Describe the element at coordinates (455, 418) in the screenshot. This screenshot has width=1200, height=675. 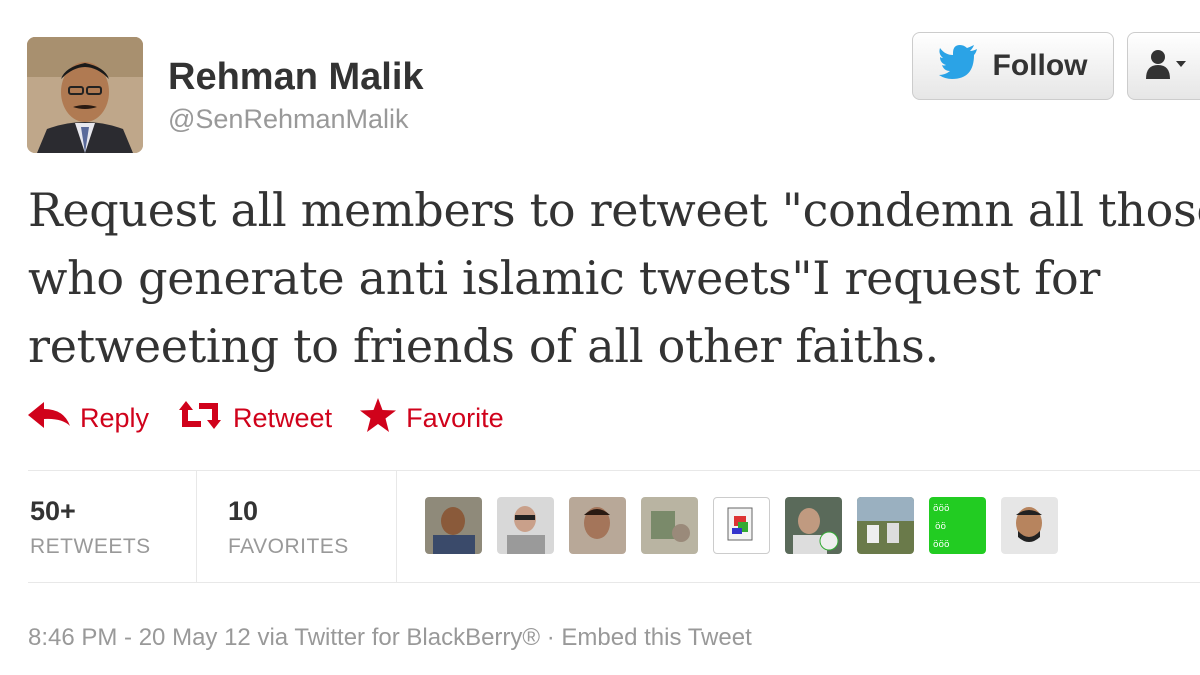
I see `favorite-label: Favorite` at that location.